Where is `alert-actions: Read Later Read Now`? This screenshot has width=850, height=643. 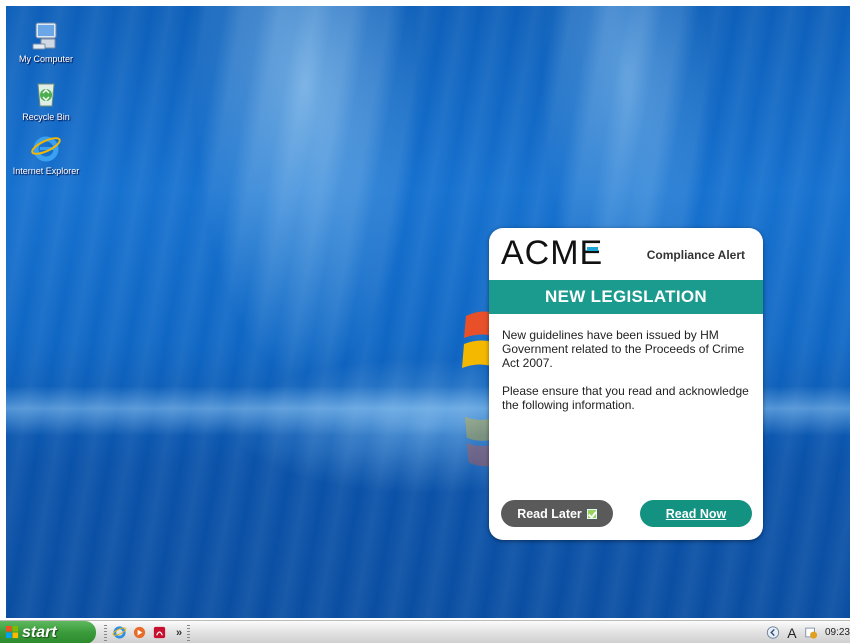
alert-actions: Read Later Read Now is located at coordinates (626, 514).